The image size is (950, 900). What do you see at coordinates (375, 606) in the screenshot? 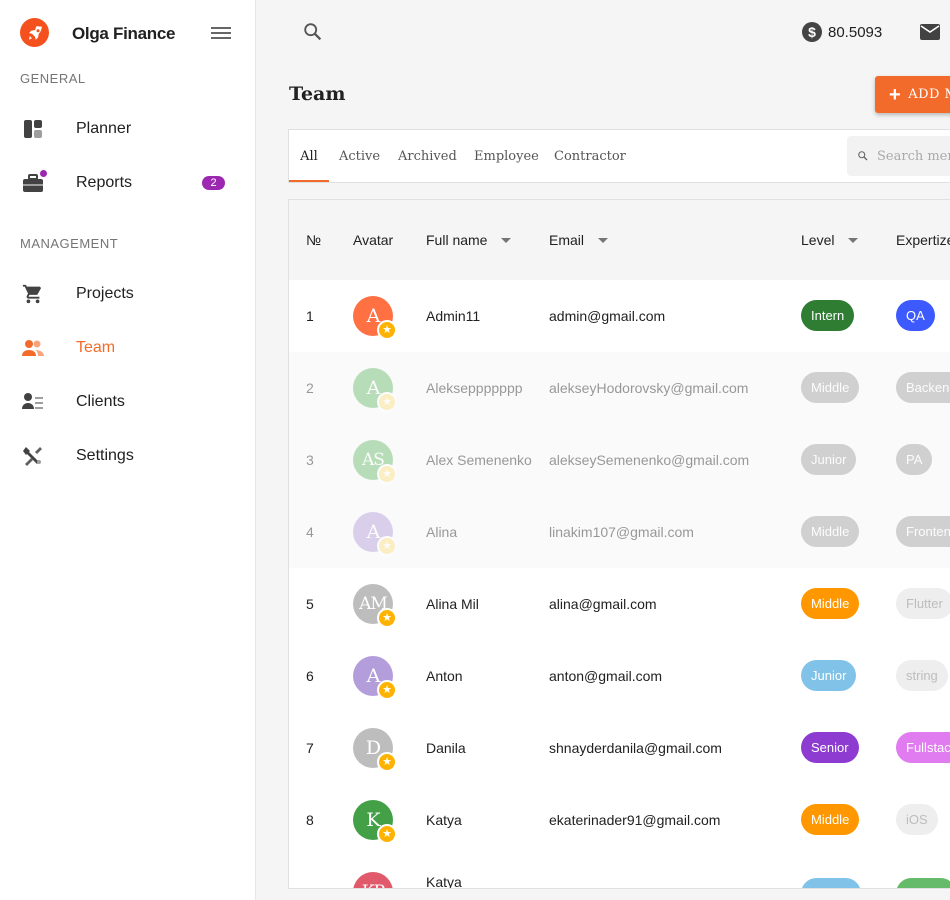
I see `avatar: AM ★` at bounding box center [375, 606].